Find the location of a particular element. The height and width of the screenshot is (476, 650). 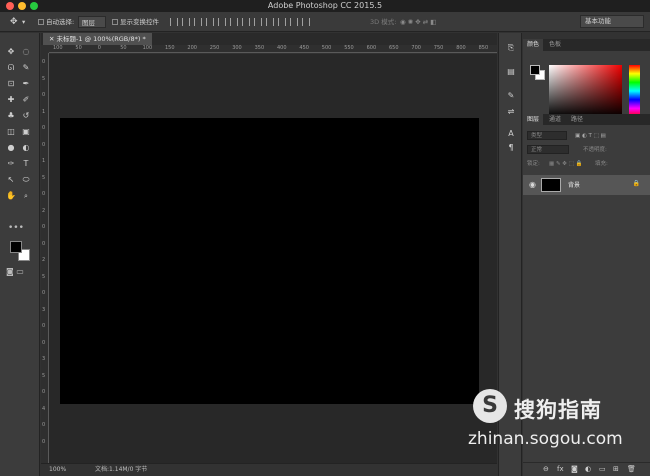

dodge-icon: ◐ is located at coordinates (26, 147).